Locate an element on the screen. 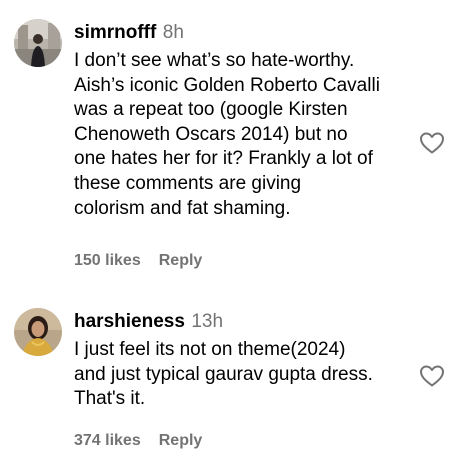  comment-text-line: colorism and fat shaming. is located at coordinates (182, 208).